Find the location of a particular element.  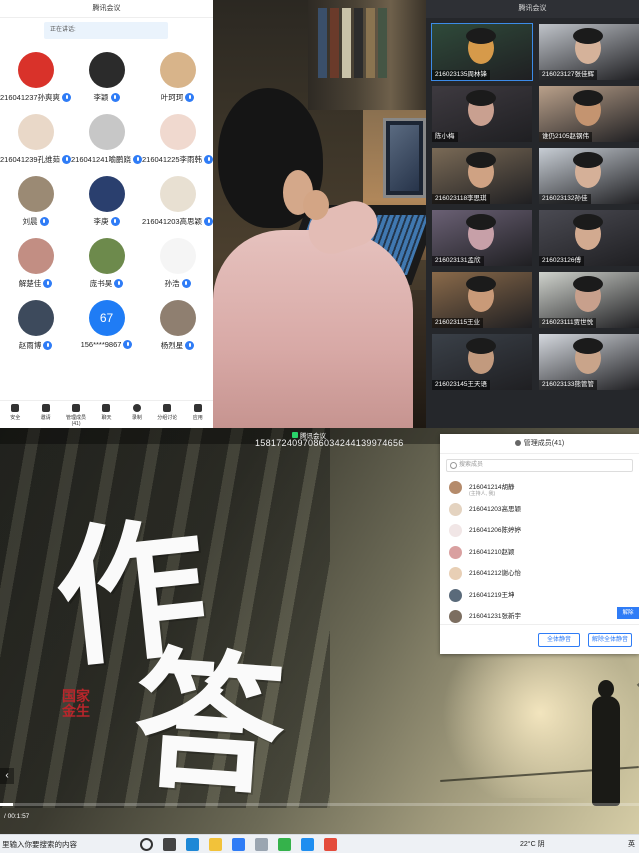

toolbar-label: 管理成员(41) is located at coordinates (76, 421).